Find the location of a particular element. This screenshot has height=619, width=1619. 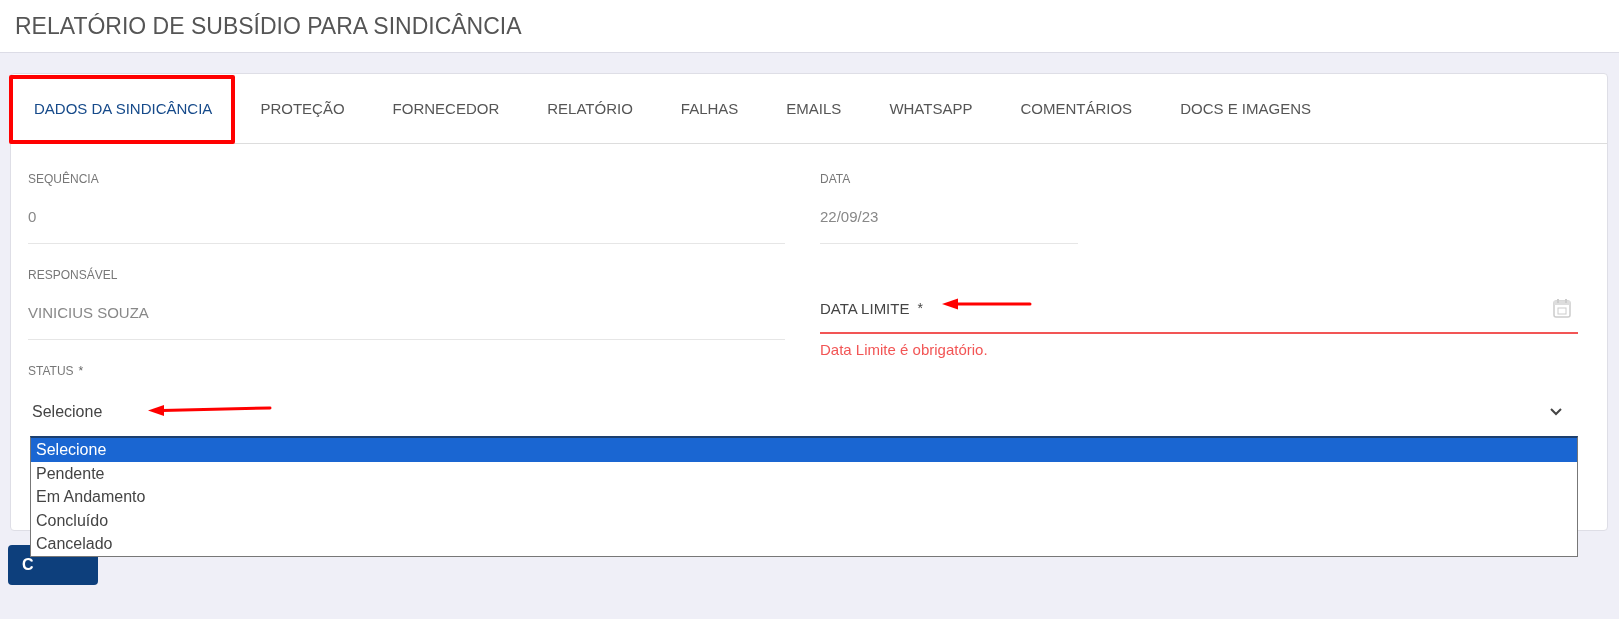

tab: DOCS E IMAGENS is located at coordinates (1245, 108).